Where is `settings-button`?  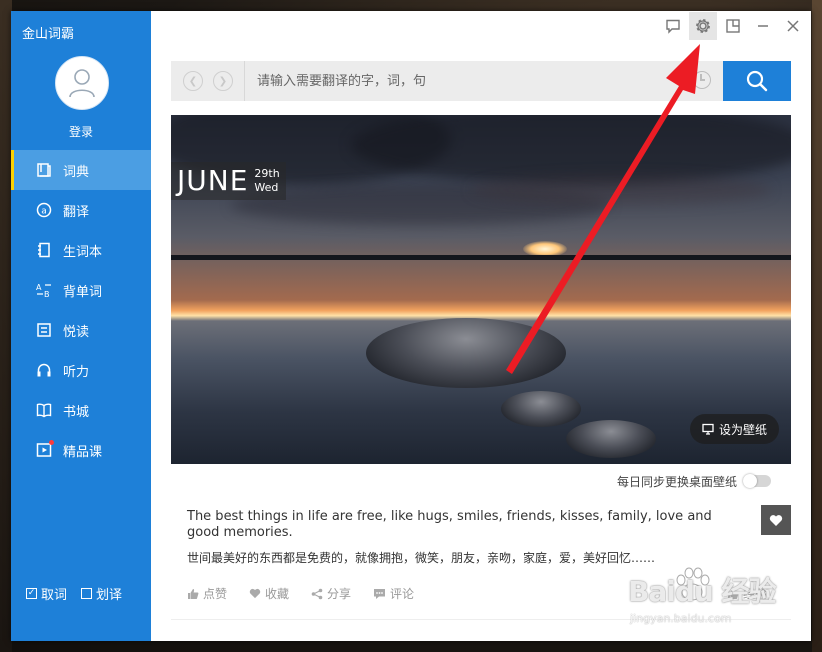 settings-button is located at coordinates (703, 26).